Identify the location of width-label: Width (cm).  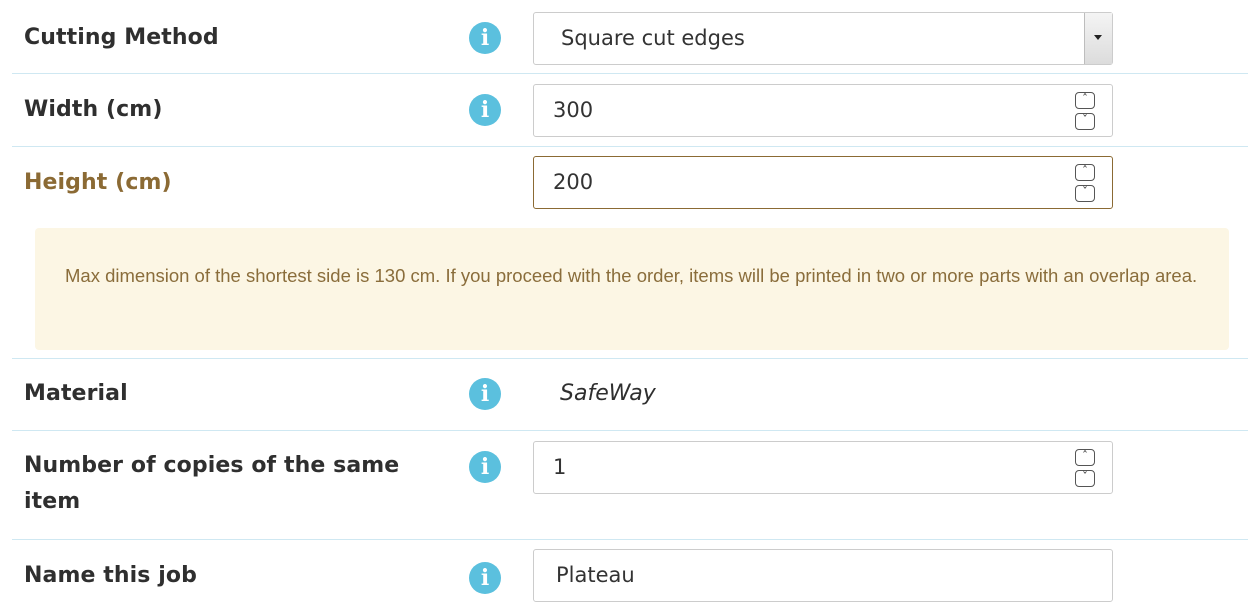
(93, 109).